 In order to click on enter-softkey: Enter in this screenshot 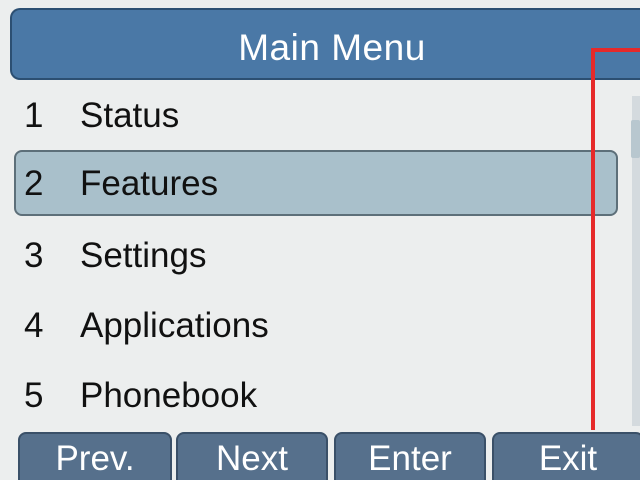, I will do `click(410, 456)`.